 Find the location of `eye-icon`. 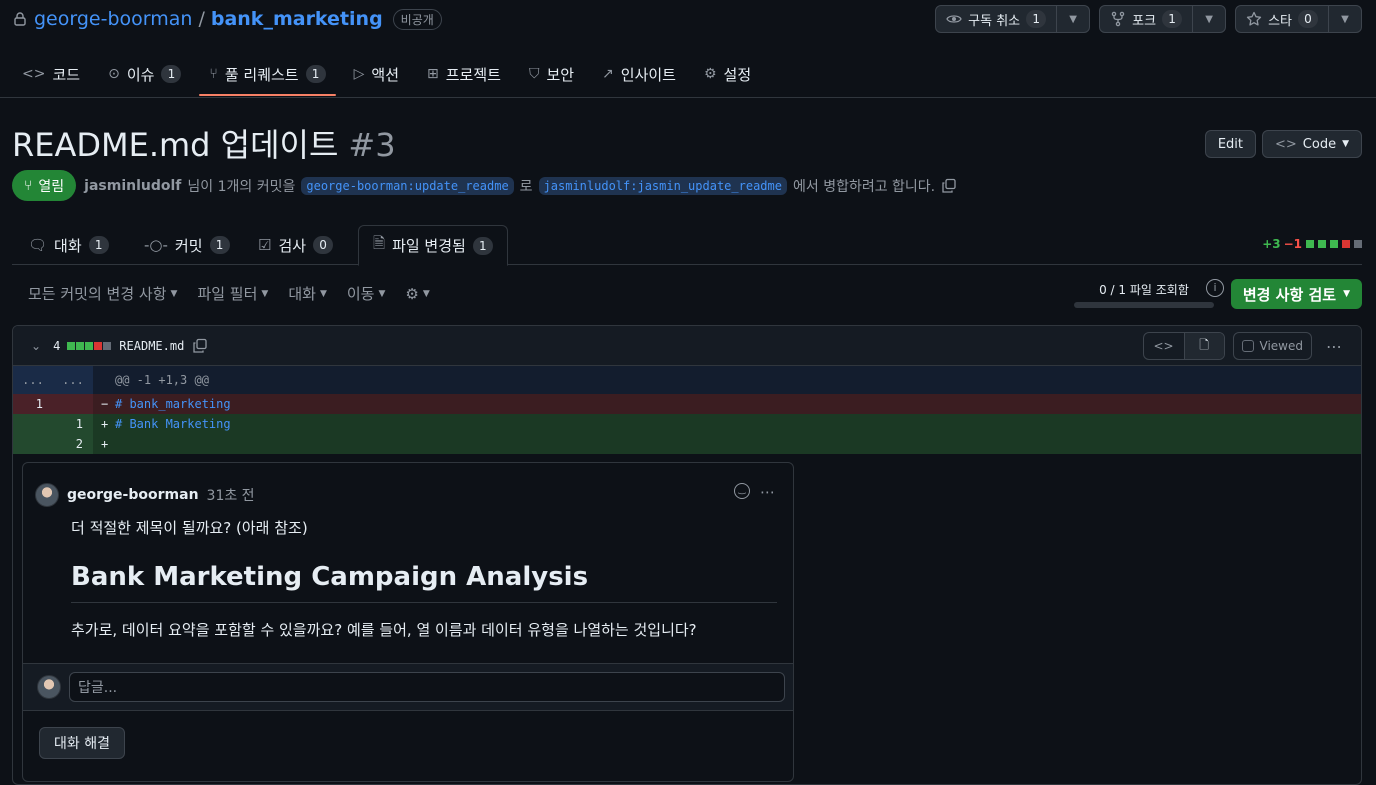

eye-icon is located at coordinates (954, 19).